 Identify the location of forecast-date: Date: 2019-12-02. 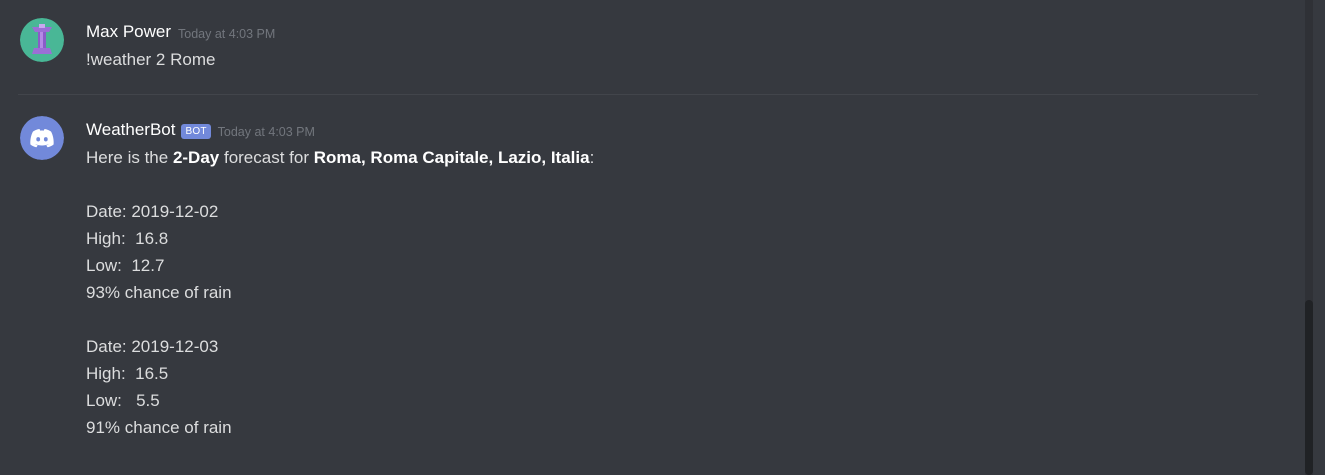
(152, 211).